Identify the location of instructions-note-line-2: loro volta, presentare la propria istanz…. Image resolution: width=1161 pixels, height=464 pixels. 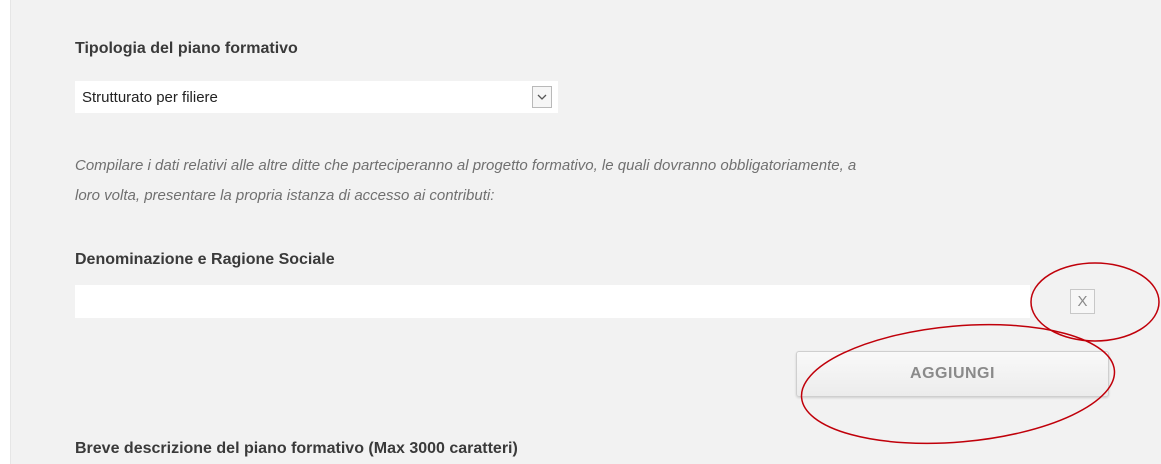
(285, 195).